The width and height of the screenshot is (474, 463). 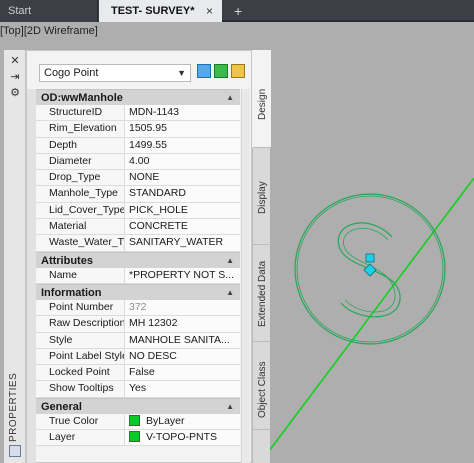 What do you see at coordinates (138, 260) in the screenshot?
I see `category-header: Attributes ▲` at bounding box center [138, 260].